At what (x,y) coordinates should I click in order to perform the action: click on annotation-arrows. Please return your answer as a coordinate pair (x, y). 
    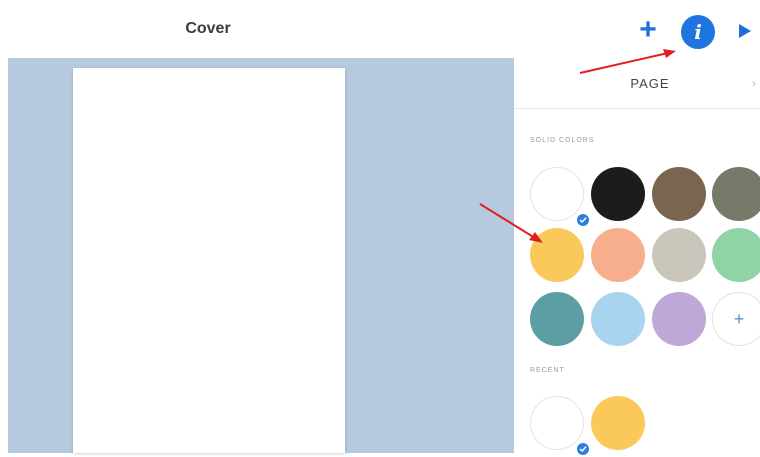
    Looking at the image, I should click on (577, 146).